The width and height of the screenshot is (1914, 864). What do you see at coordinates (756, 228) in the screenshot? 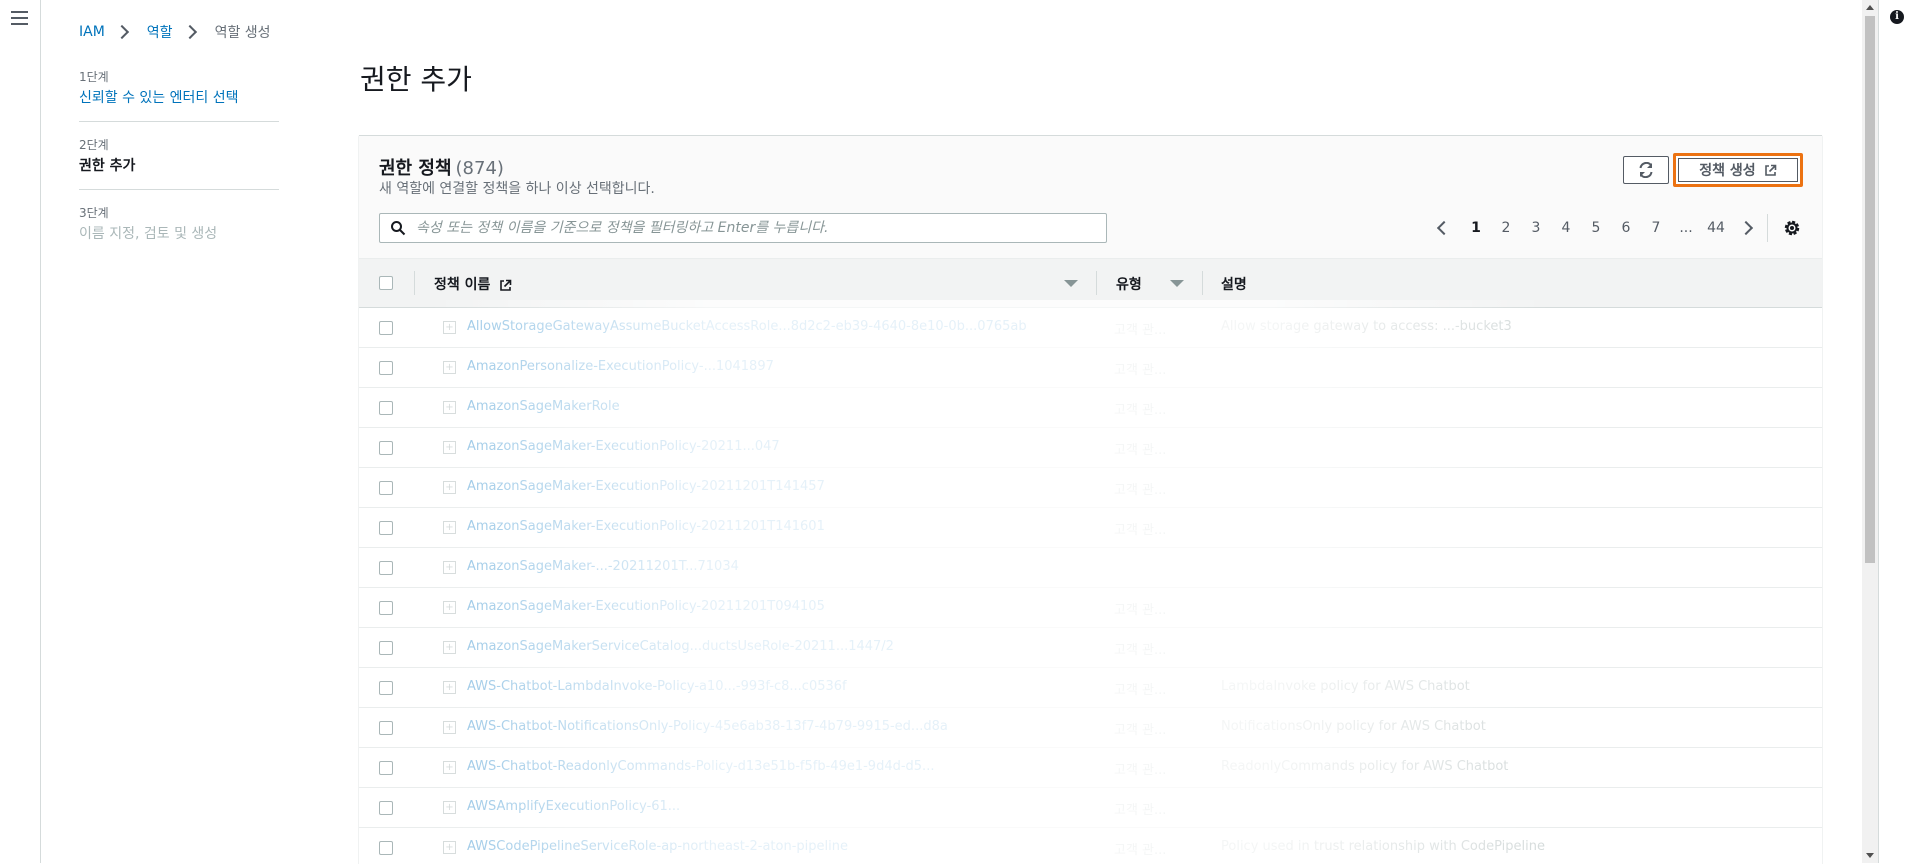
I see `search-input` at bounding box center [756, 228].